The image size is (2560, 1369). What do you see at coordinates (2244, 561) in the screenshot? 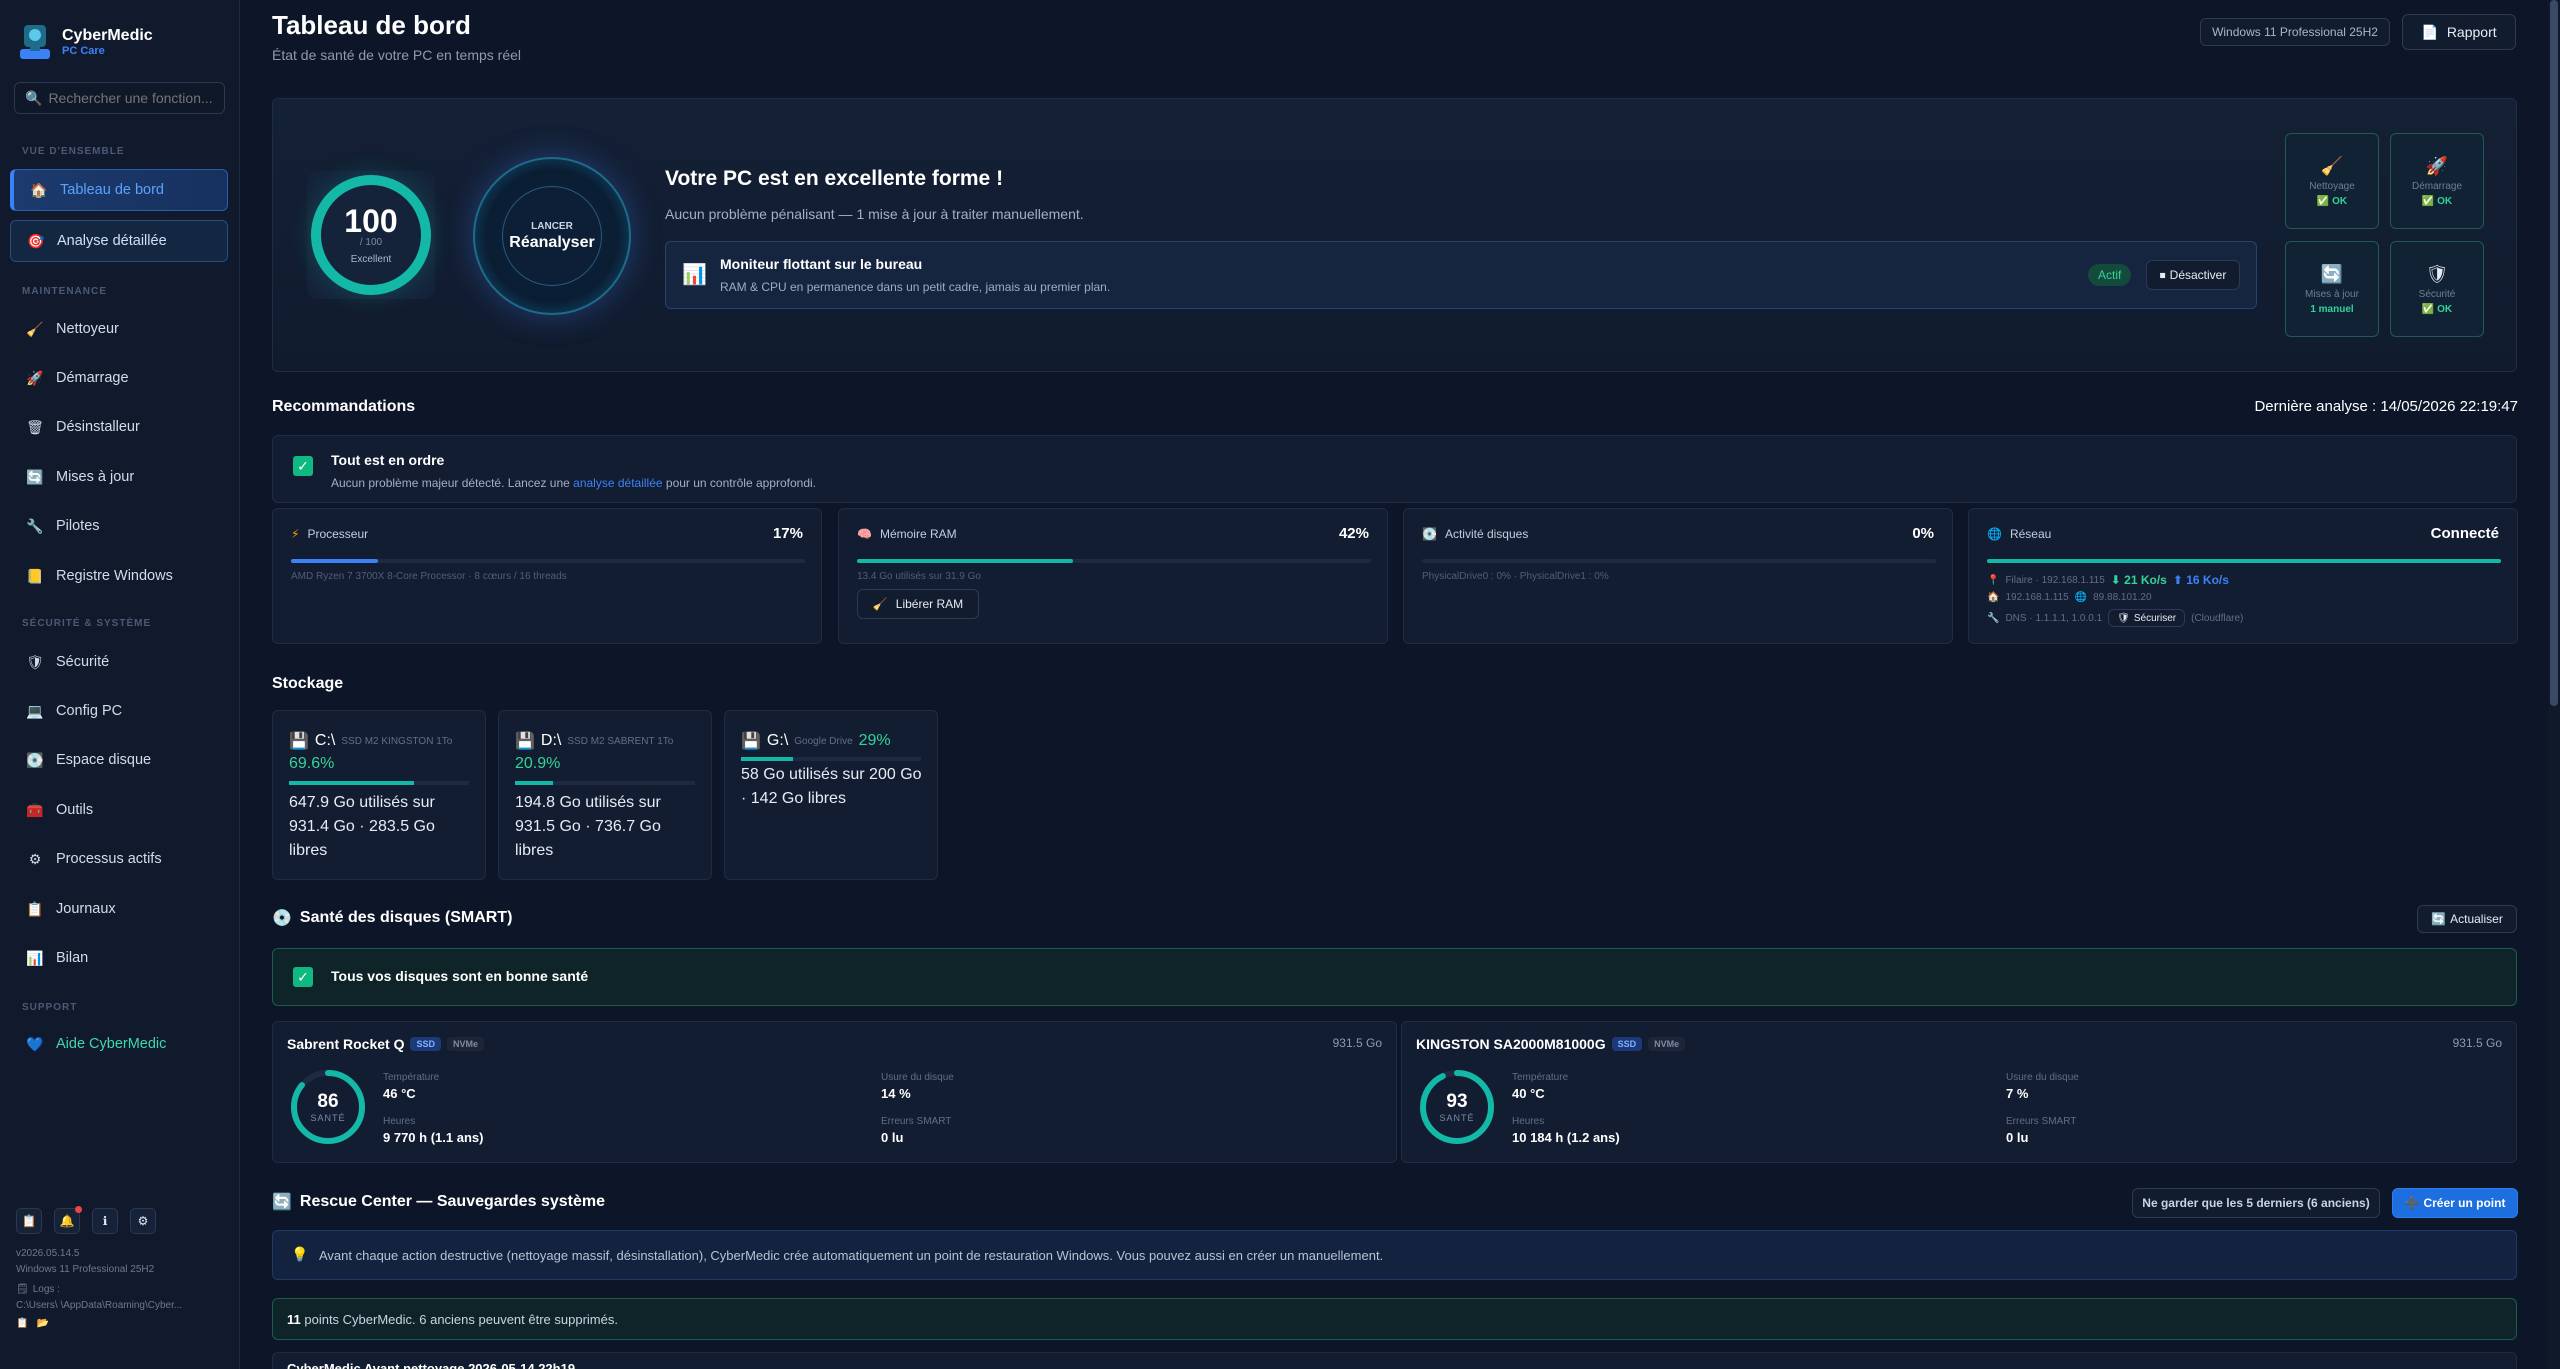
I see `network-bar` at bounding box center [2244, 561].